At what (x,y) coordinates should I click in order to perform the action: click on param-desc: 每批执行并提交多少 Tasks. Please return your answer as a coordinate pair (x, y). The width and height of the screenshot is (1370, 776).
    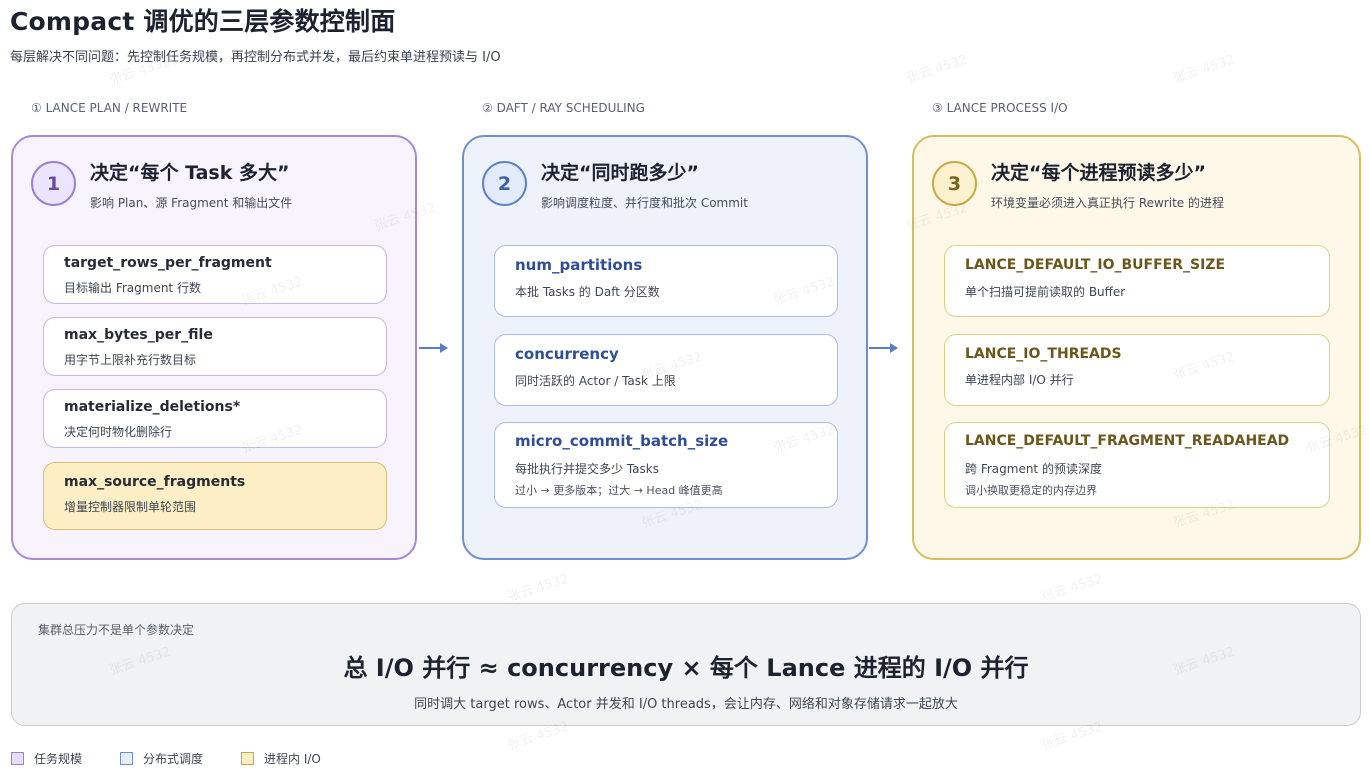
    Looking at the image, I should click on (587, 469).